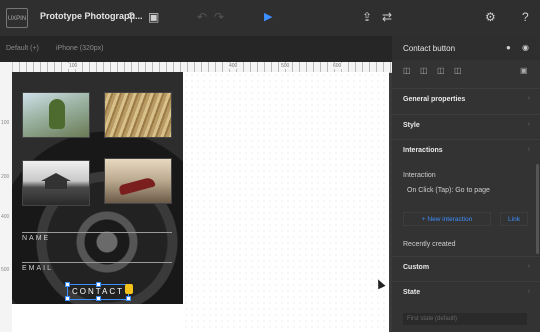 The width and height of the screenshot is (540, 332). What do you see at coordinates (419, 175) in the screenshot?
I see `interaction-label: Interaction` at bounding box center [419, 175].